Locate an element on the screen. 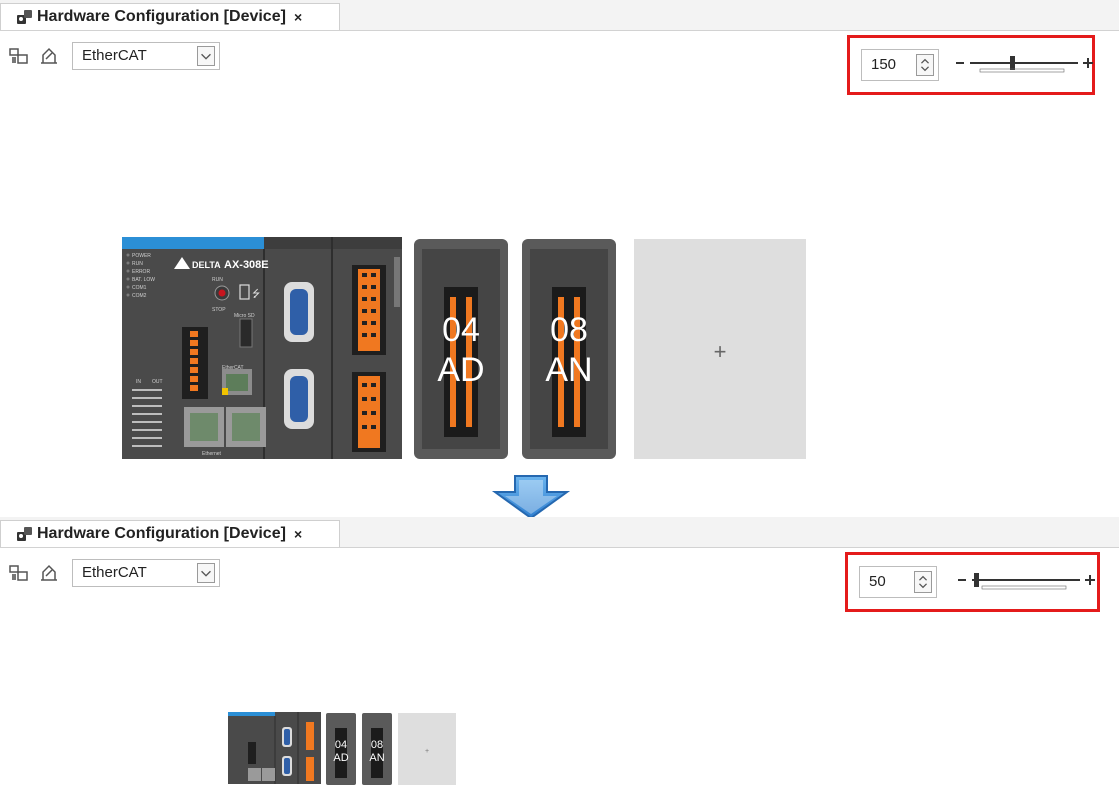 The width and height of the screenshot is (1119, 793). led-label: POWER is located at coordinates (141, 256).